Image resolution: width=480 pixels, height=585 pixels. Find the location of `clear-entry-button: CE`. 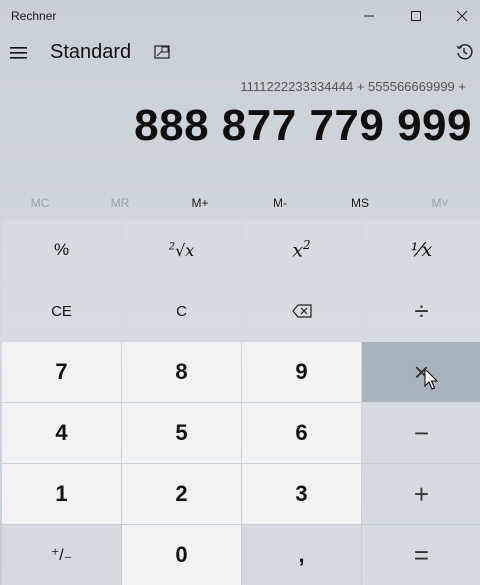

clear-entry-button: CE is located at coordinates (61, 311).